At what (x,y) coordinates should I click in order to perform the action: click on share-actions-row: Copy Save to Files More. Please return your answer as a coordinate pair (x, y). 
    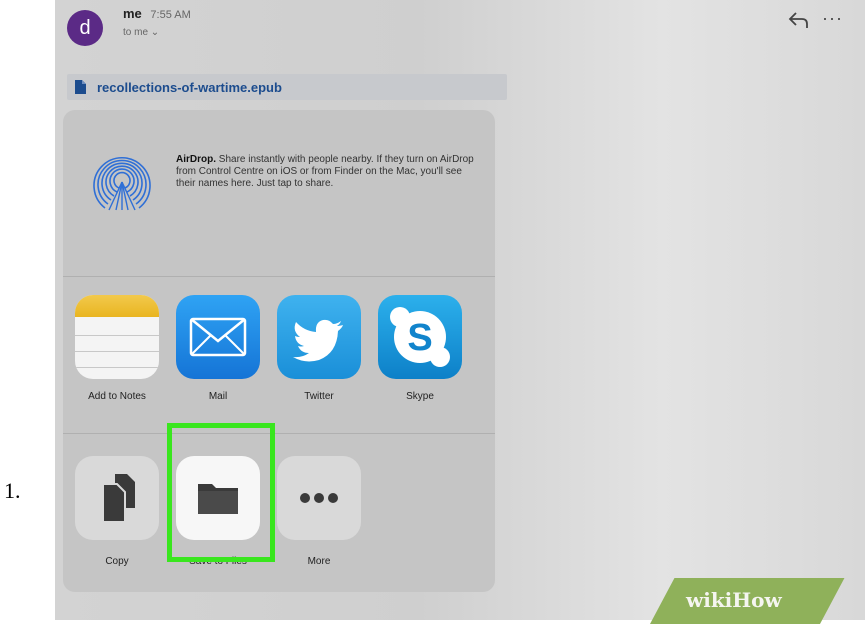
    Looking at the image, I should click on (279, 507).